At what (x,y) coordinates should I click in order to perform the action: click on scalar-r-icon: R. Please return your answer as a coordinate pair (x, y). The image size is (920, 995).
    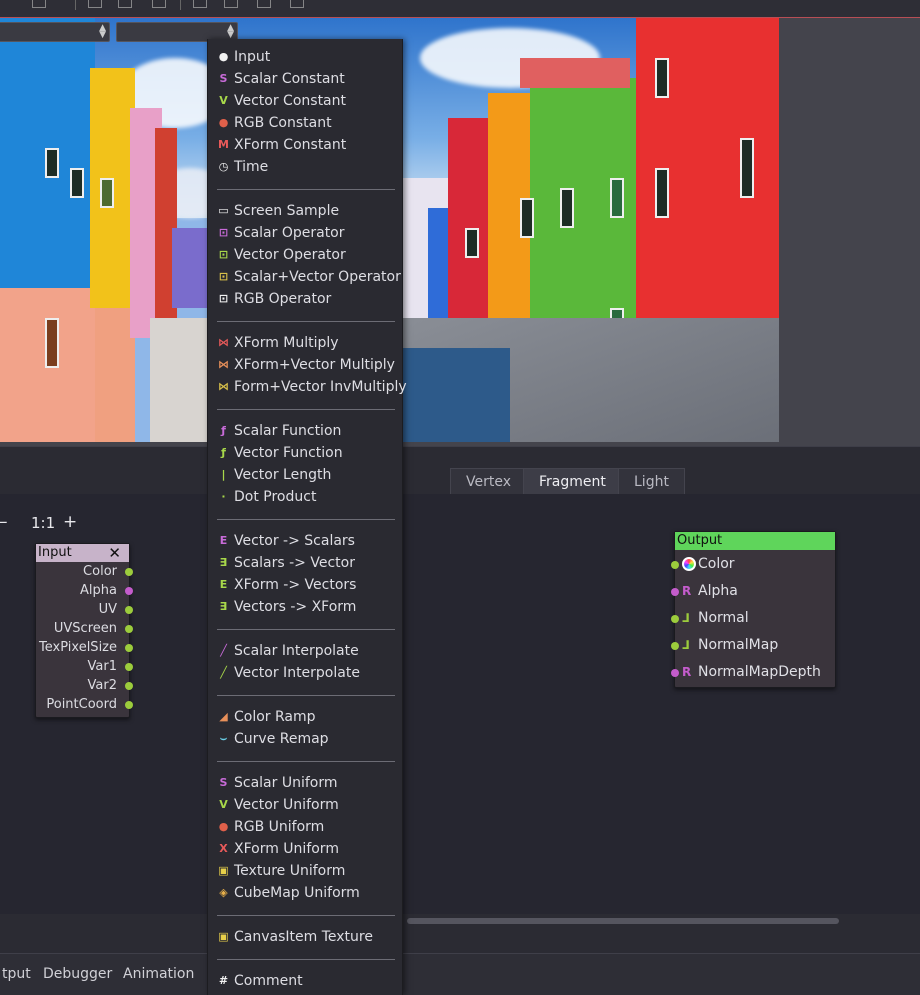
    Looking at the image, I should click on (687, 672).